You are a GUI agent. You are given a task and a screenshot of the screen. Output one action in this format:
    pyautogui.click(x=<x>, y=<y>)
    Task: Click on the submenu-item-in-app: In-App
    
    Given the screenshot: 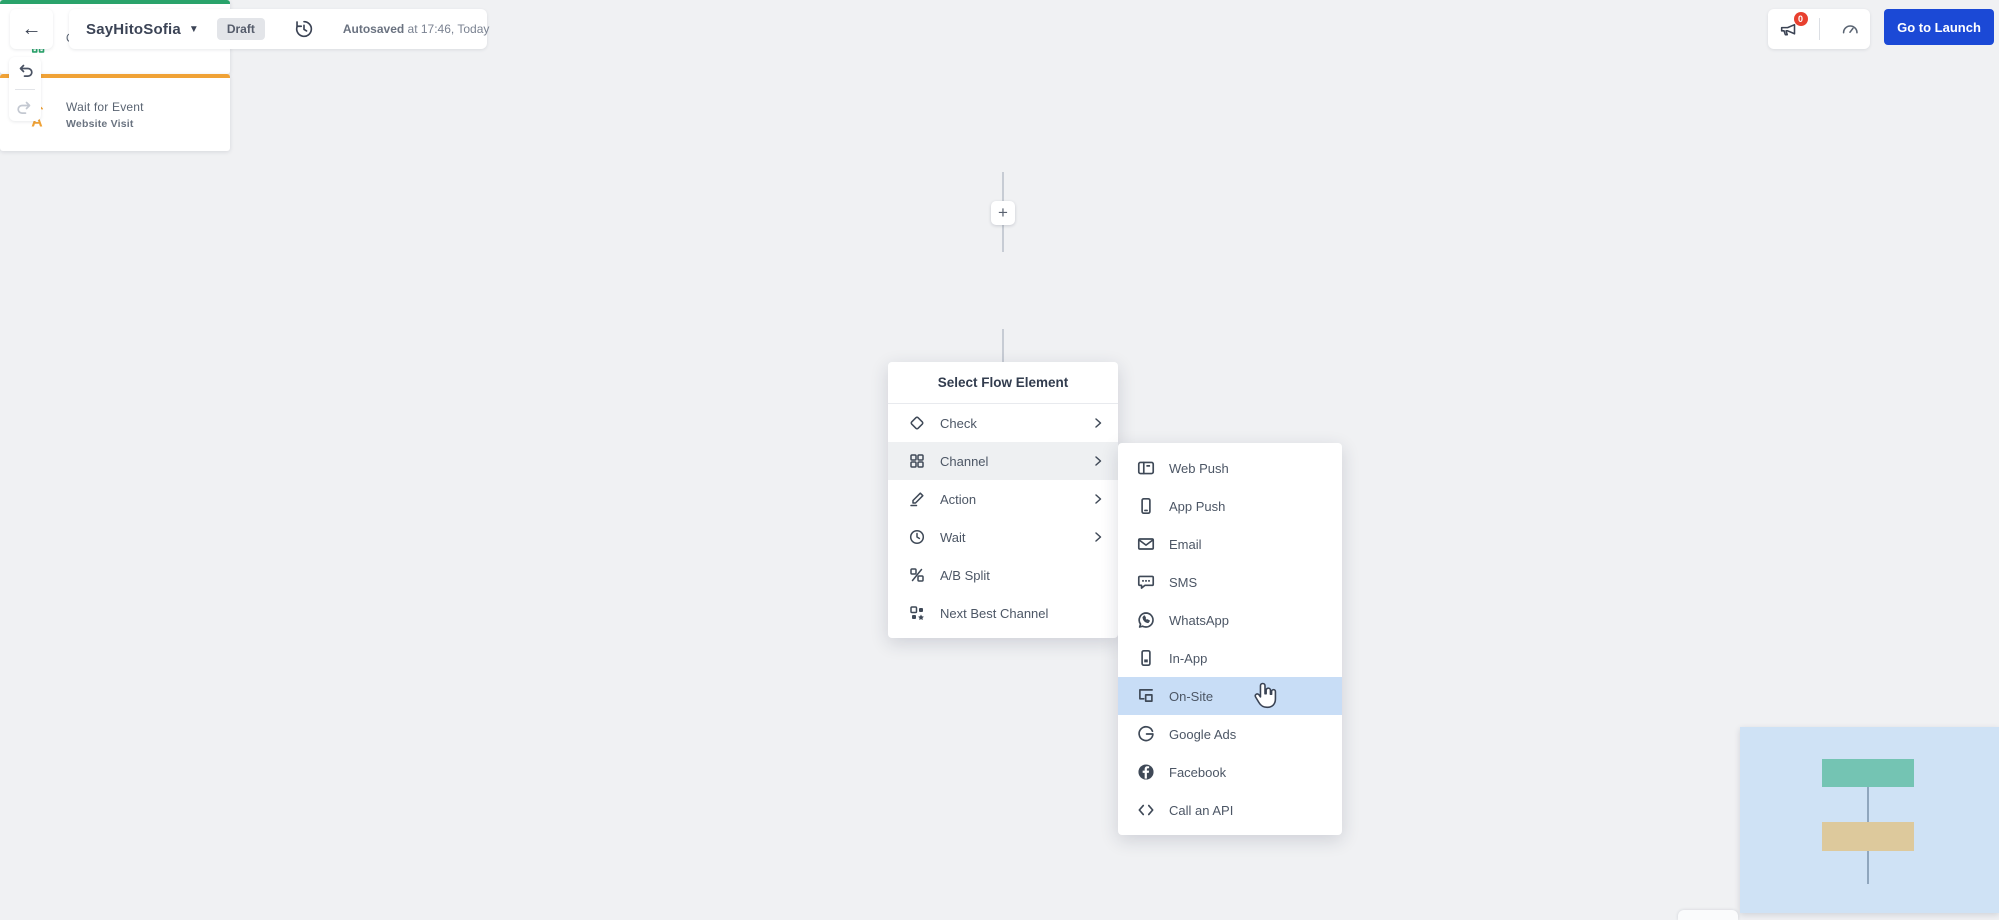 What is the action you would take?
    pyautogui.click(x=1230, y=658)
    